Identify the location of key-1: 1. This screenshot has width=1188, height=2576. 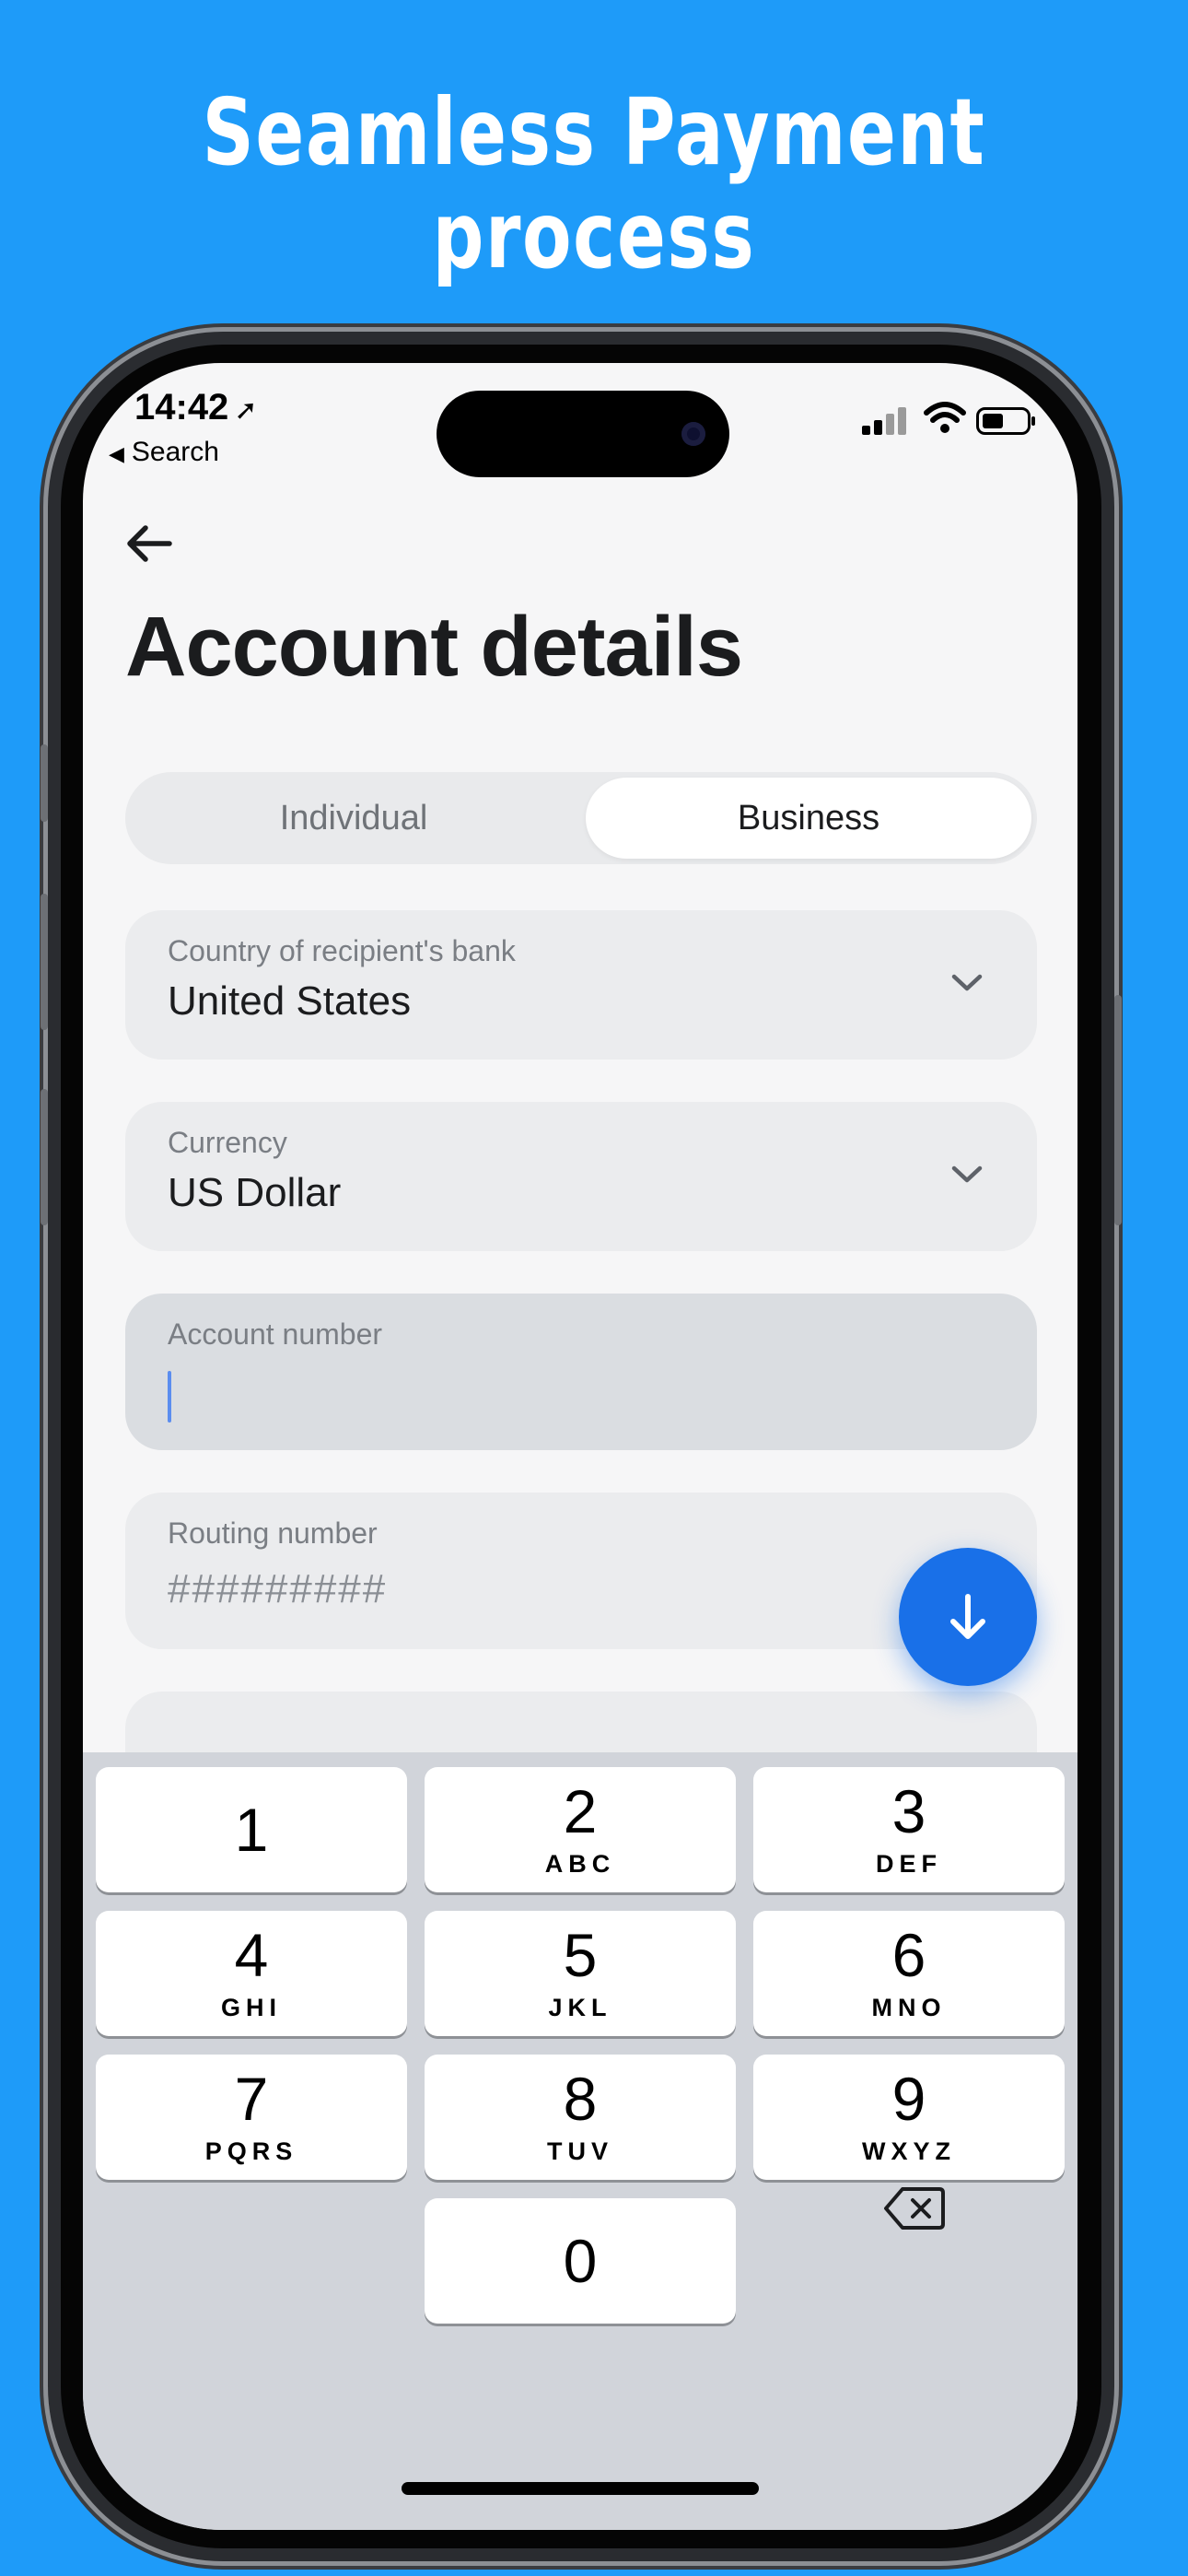
(251, 1829).